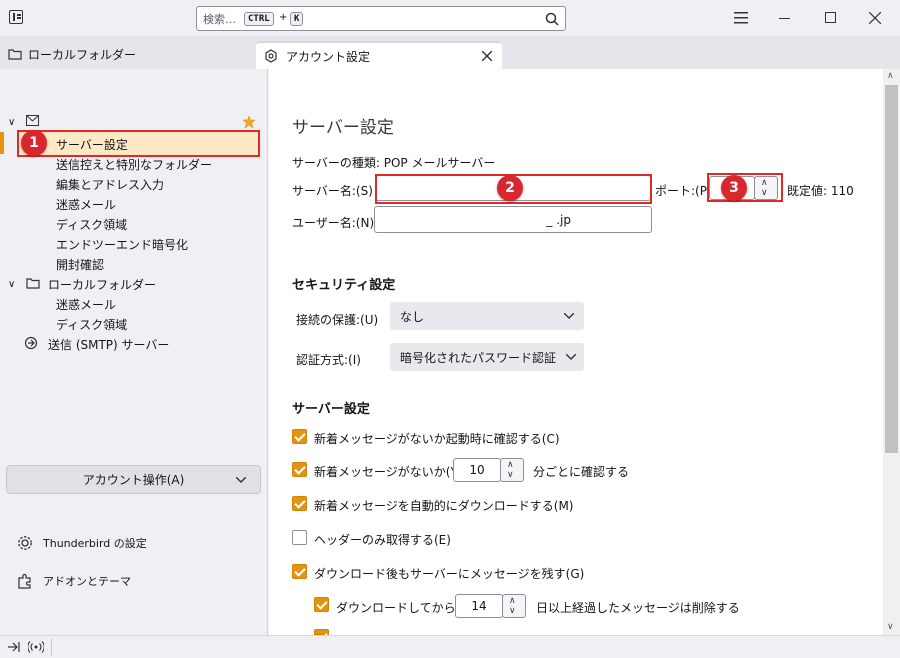 The width and height of the screenshot is (900, 658). I want to click on scroll-up-icon: ∧, so click(890, 76).